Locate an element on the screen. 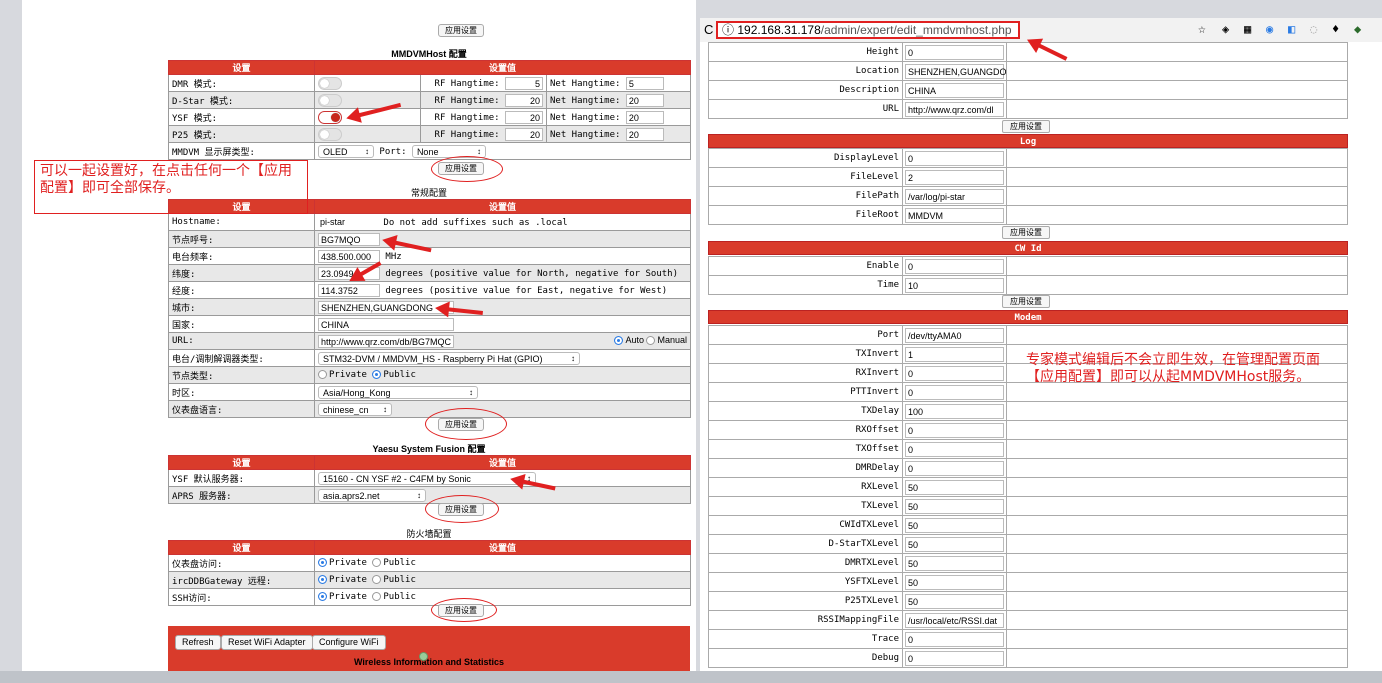 Image resolution: width=1382 pixels, height=683 pixels. fileroot-value: MMDVM is located at coordinates (954, 215).